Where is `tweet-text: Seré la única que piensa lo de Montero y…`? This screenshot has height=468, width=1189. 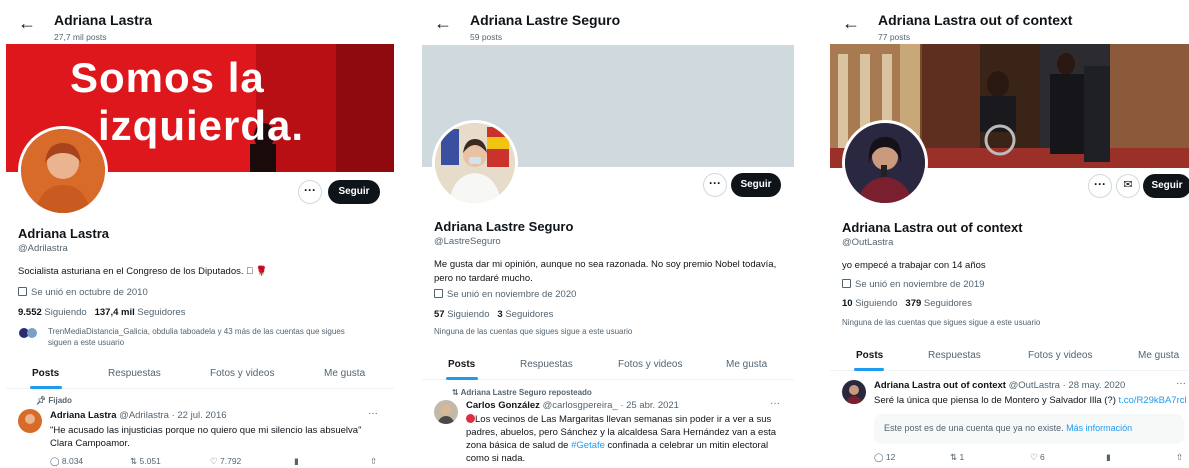
tweet-text: Seré la única que piensa lo de Montero y… is located at coordinates (1030, 400).